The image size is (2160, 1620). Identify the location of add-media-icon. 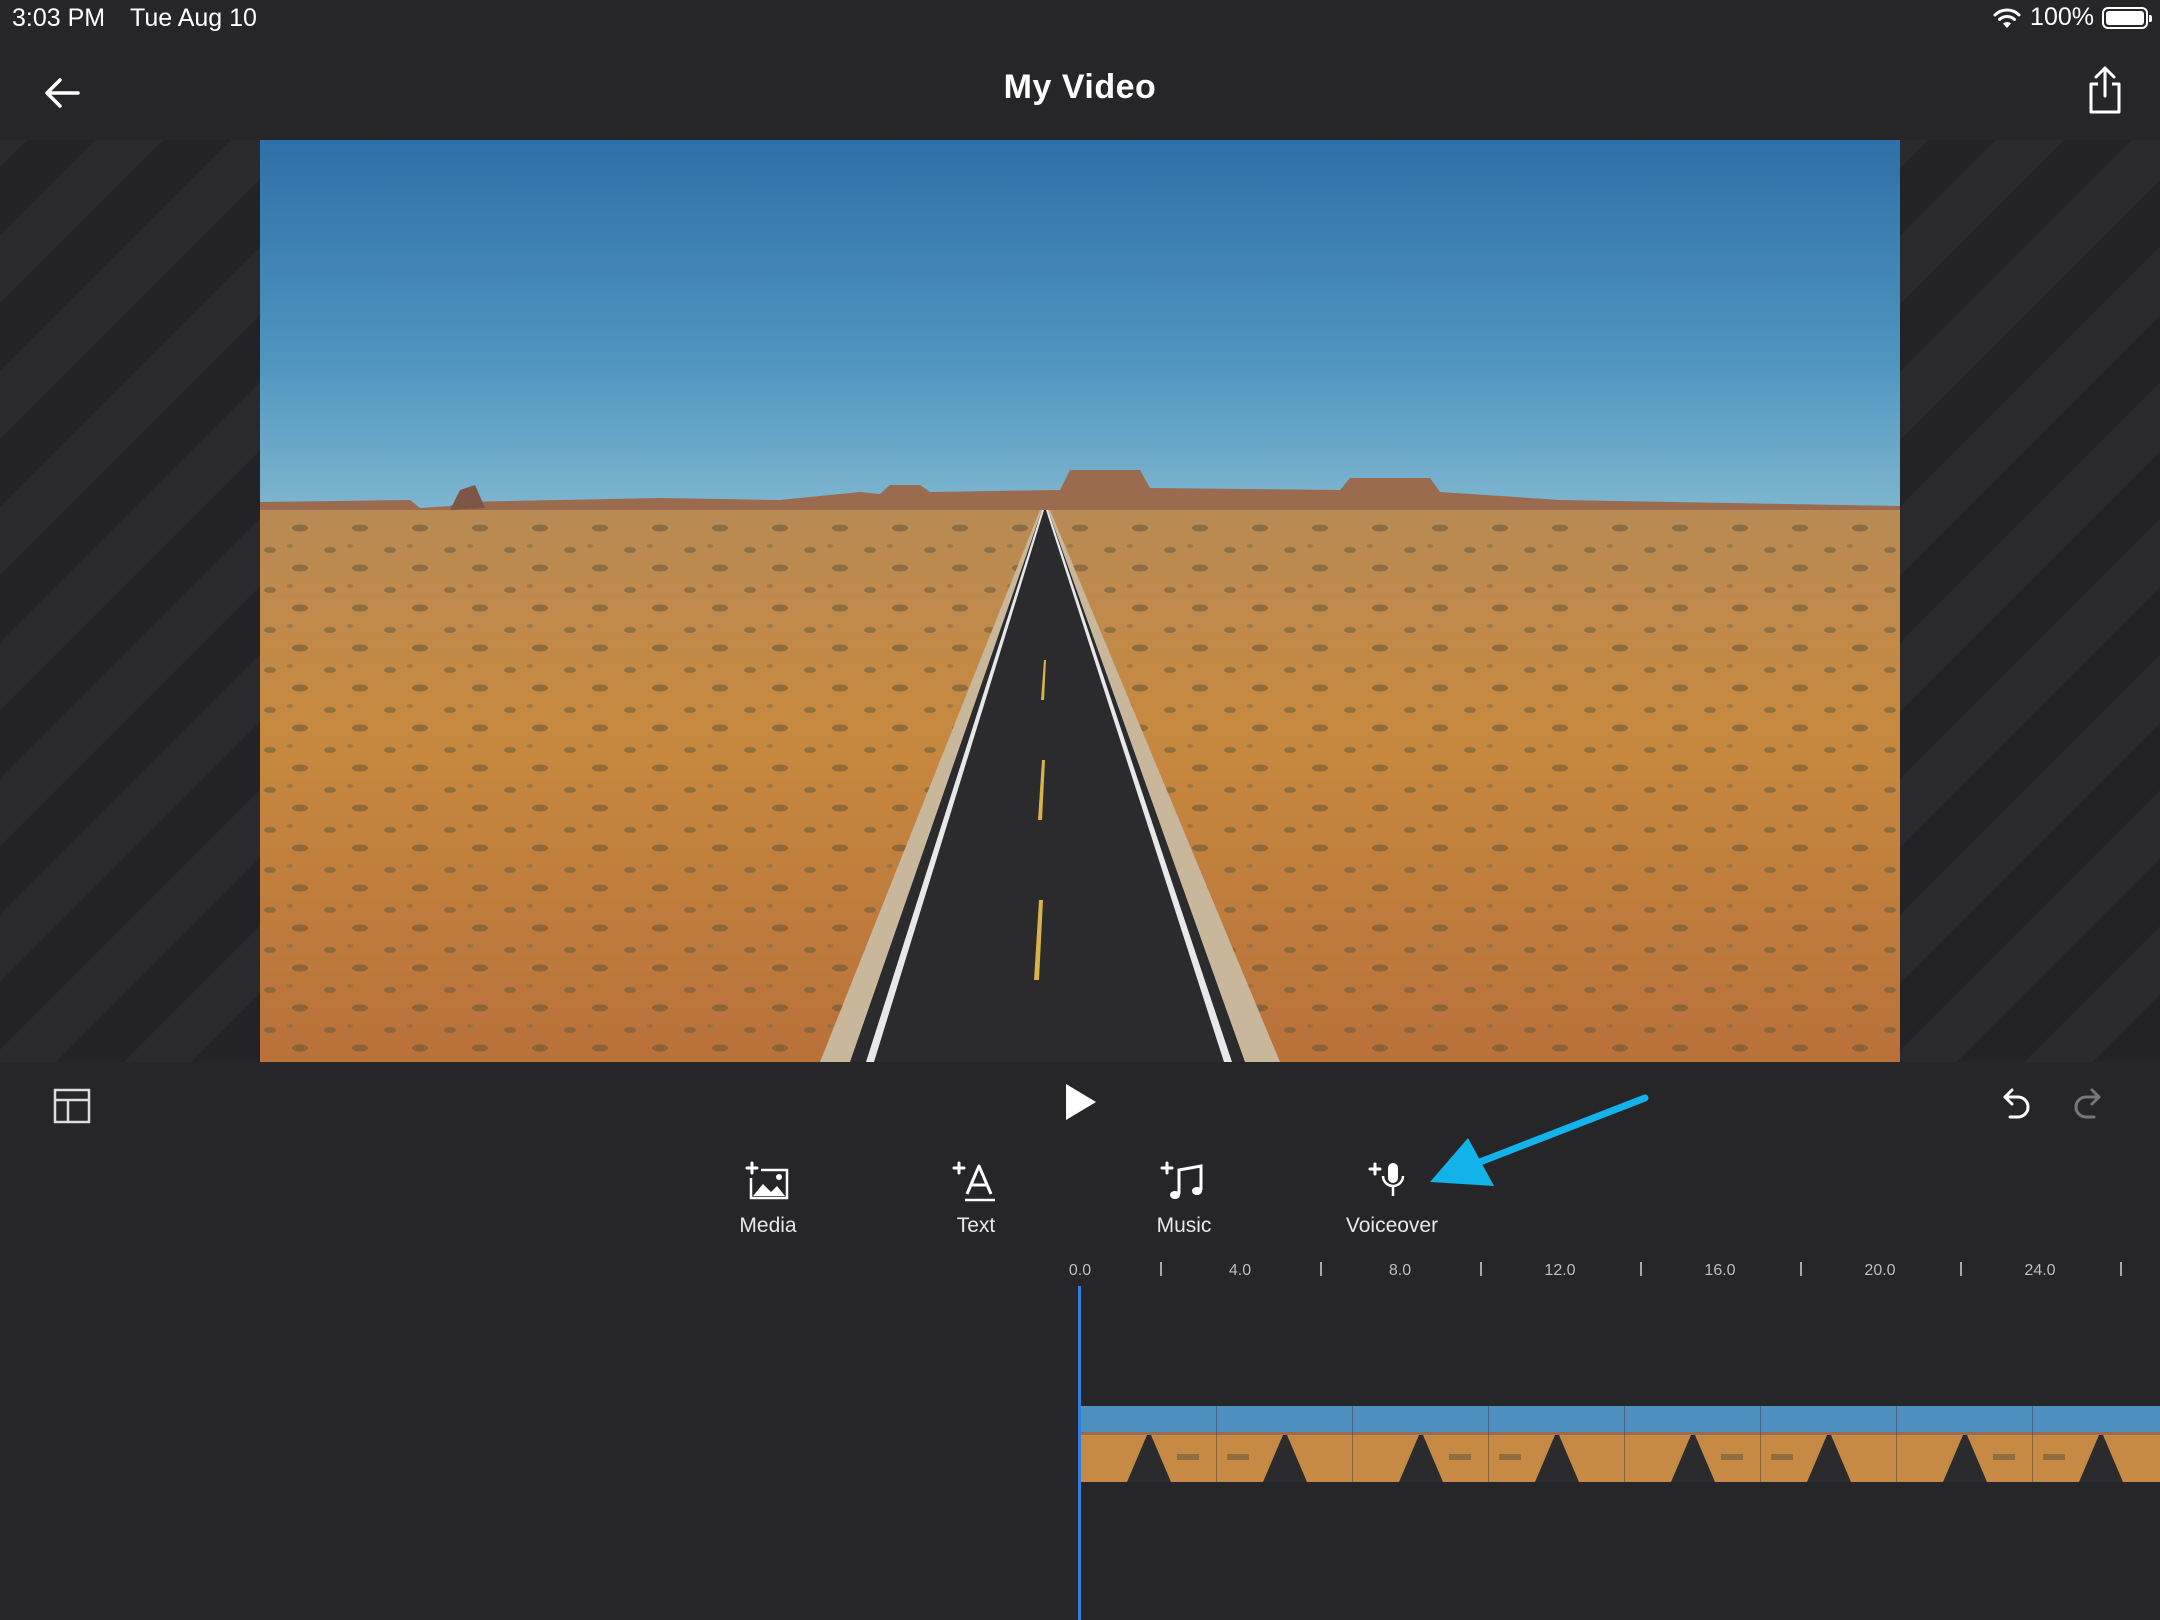
(767, 1180).